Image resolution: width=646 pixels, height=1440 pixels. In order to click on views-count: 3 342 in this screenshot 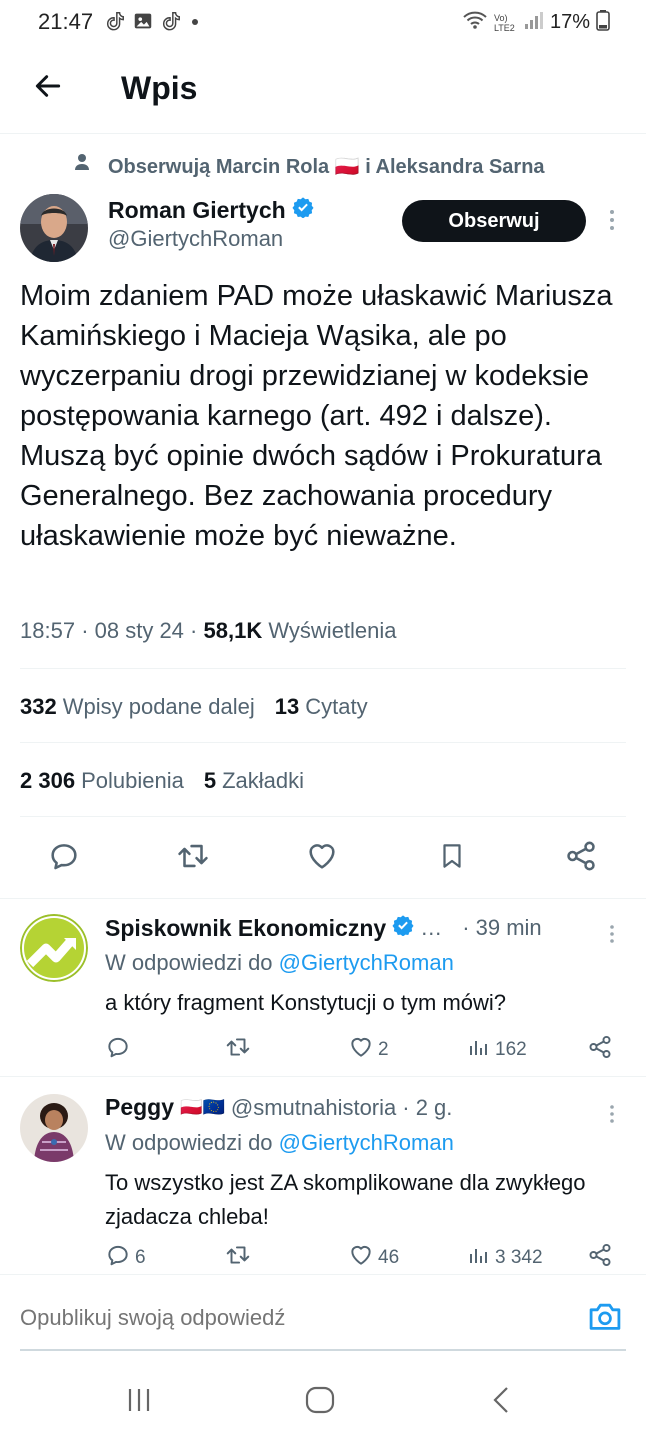, I will do `click(519, 1257)`.